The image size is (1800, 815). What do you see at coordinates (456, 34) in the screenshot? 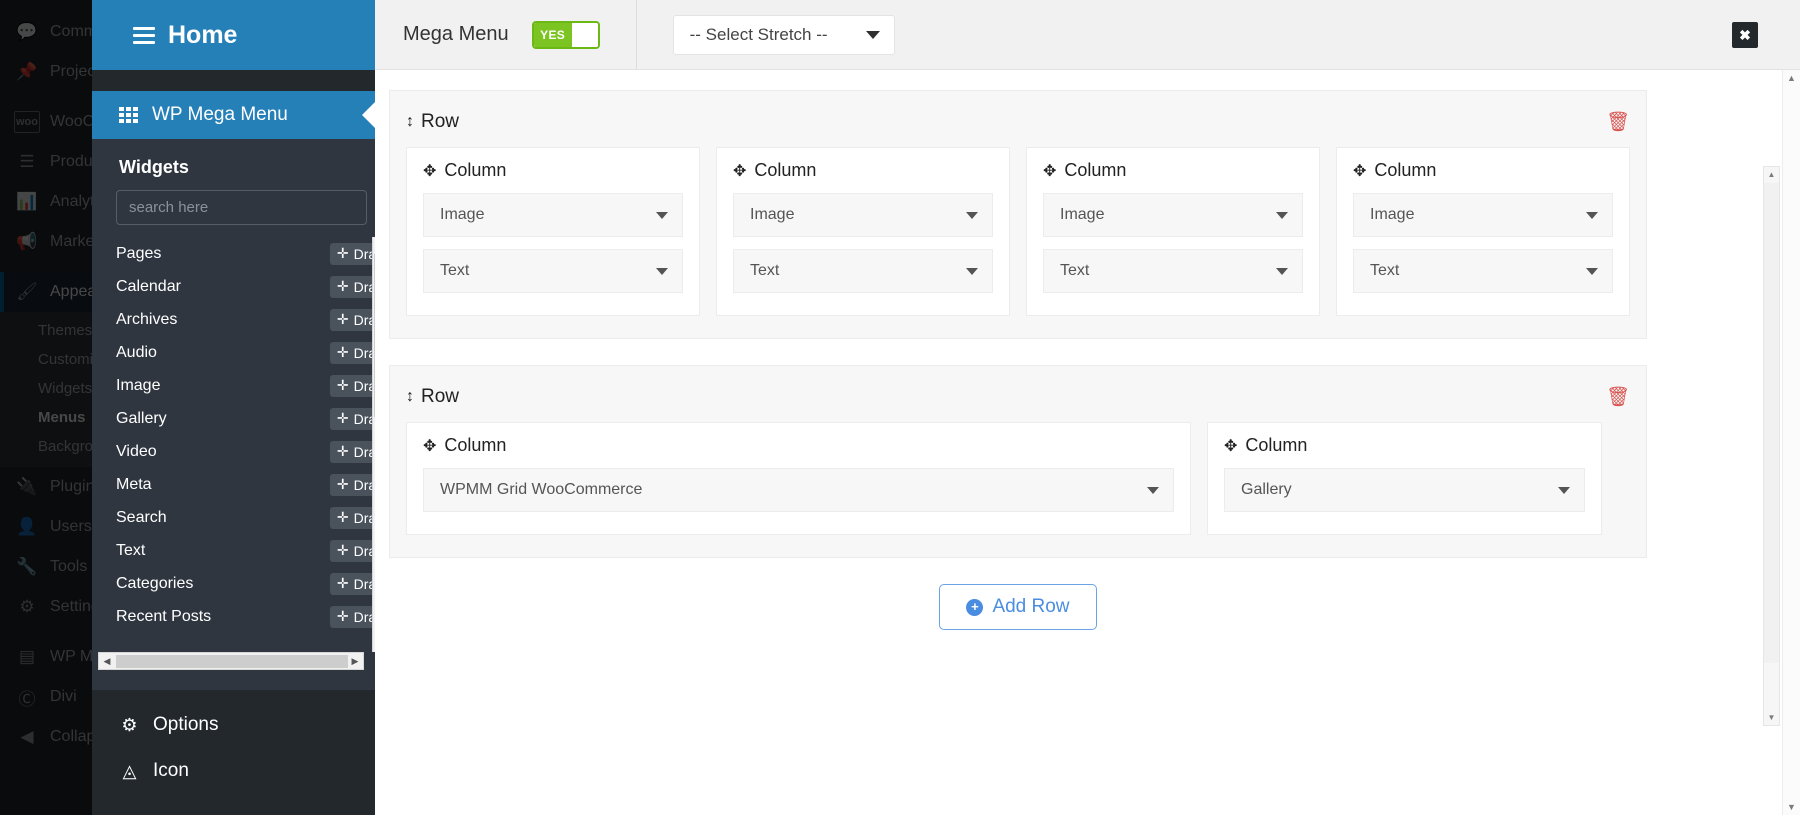
I see `mega-menu-label: Mega Menu` at bounding box center [456, 34].